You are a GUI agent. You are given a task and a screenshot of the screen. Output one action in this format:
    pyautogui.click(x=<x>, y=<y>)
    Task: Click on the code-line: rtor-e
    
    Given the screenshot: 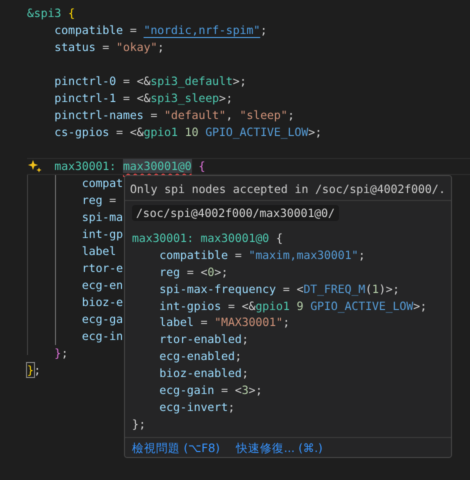 What is the action you would take?
    pyautogui.click(x=102, y=268)
    